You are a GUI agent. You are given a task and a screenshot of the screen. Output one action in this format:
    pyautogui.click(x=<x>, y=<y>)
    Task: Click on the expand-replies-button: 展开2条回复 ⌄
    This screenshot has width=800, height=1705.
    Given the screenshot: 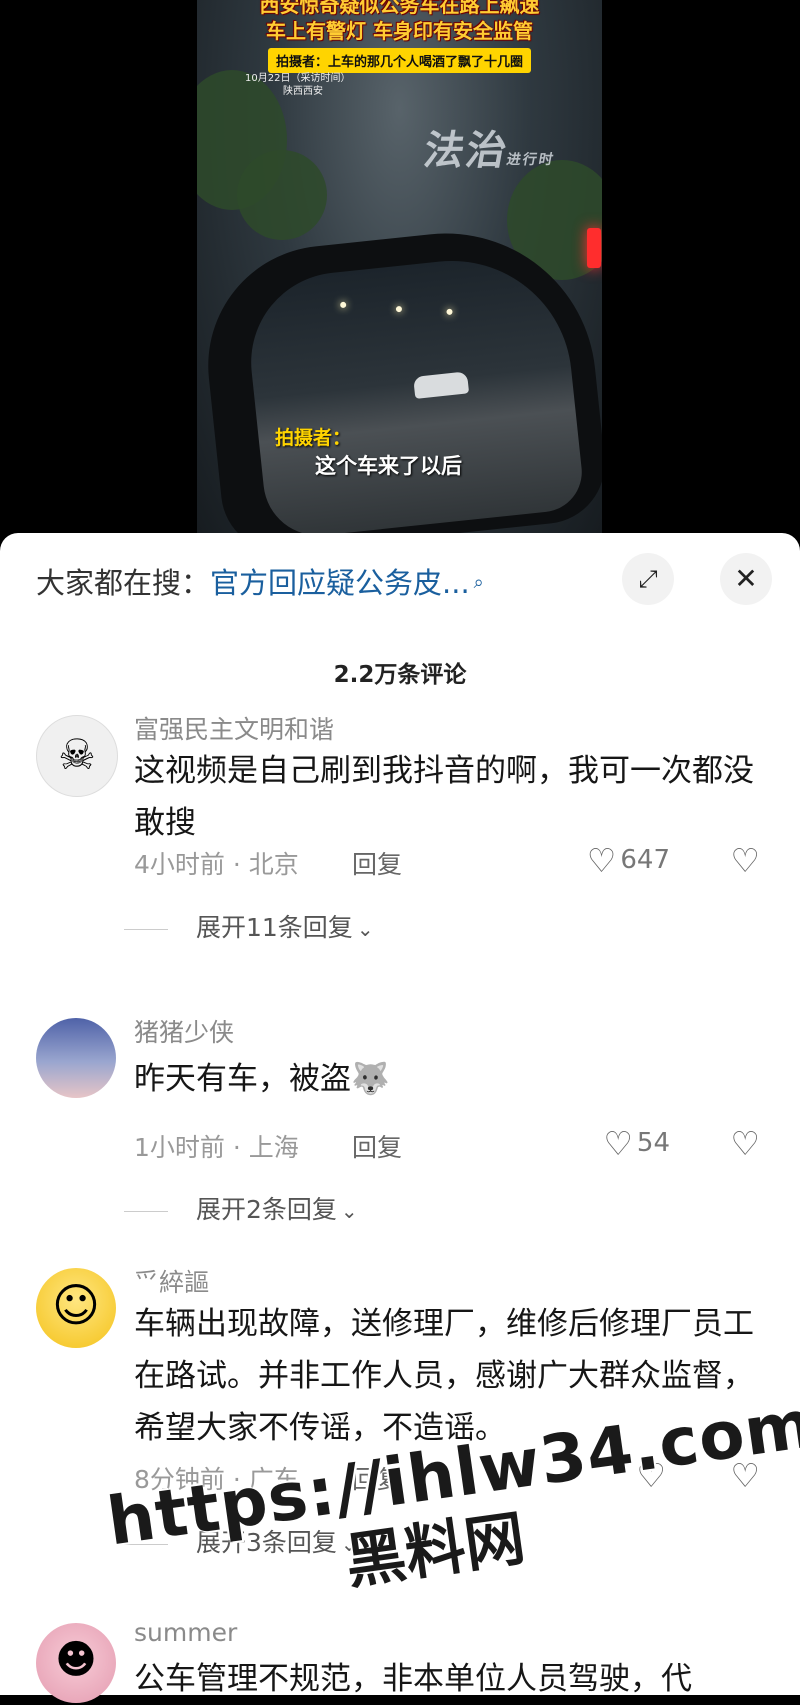 What is the action you would take?
    pyautogui.click(x=241, y=1208)
    